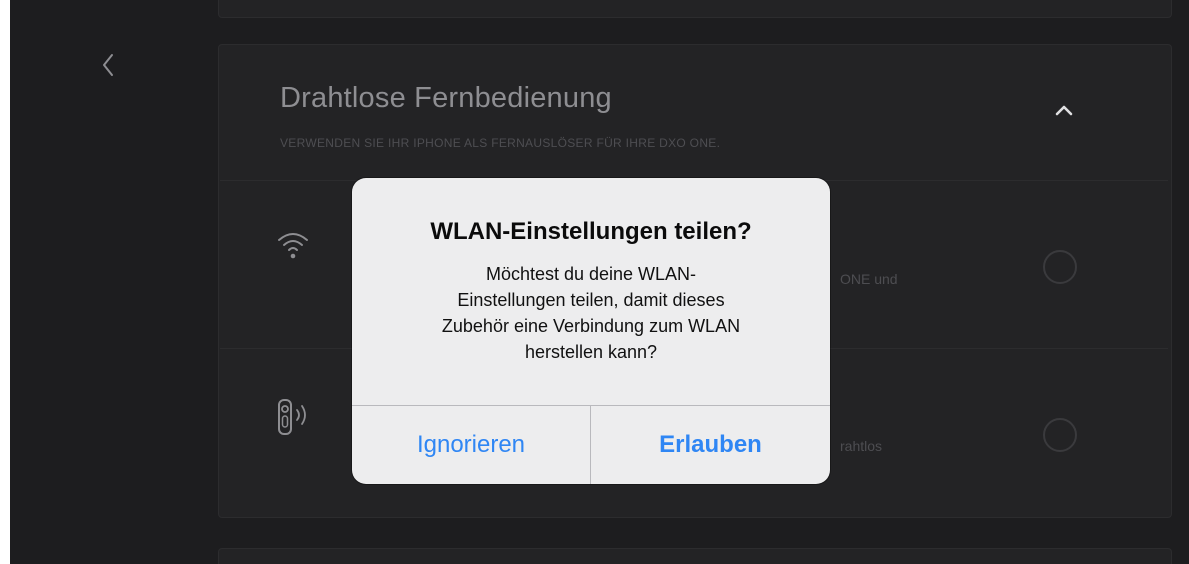  Describe the element at coordinates (710, 445) in the screenshot. I see `allow-button: Erlauben` at that location.